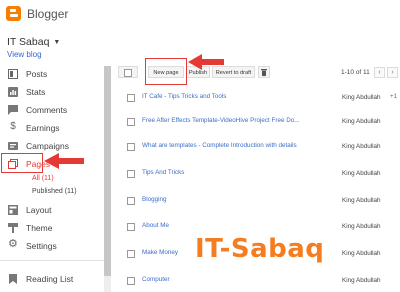 This screenshot has width=400, height=292. I want to click on blog-selector: IT Sabaq ▼, so click(33, 42).